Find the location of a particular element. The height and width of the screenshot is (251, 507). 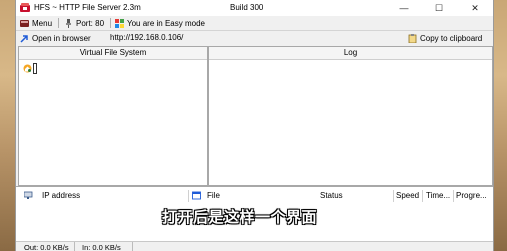

maximize-button: ☐ is located at coordinates (439, 8).